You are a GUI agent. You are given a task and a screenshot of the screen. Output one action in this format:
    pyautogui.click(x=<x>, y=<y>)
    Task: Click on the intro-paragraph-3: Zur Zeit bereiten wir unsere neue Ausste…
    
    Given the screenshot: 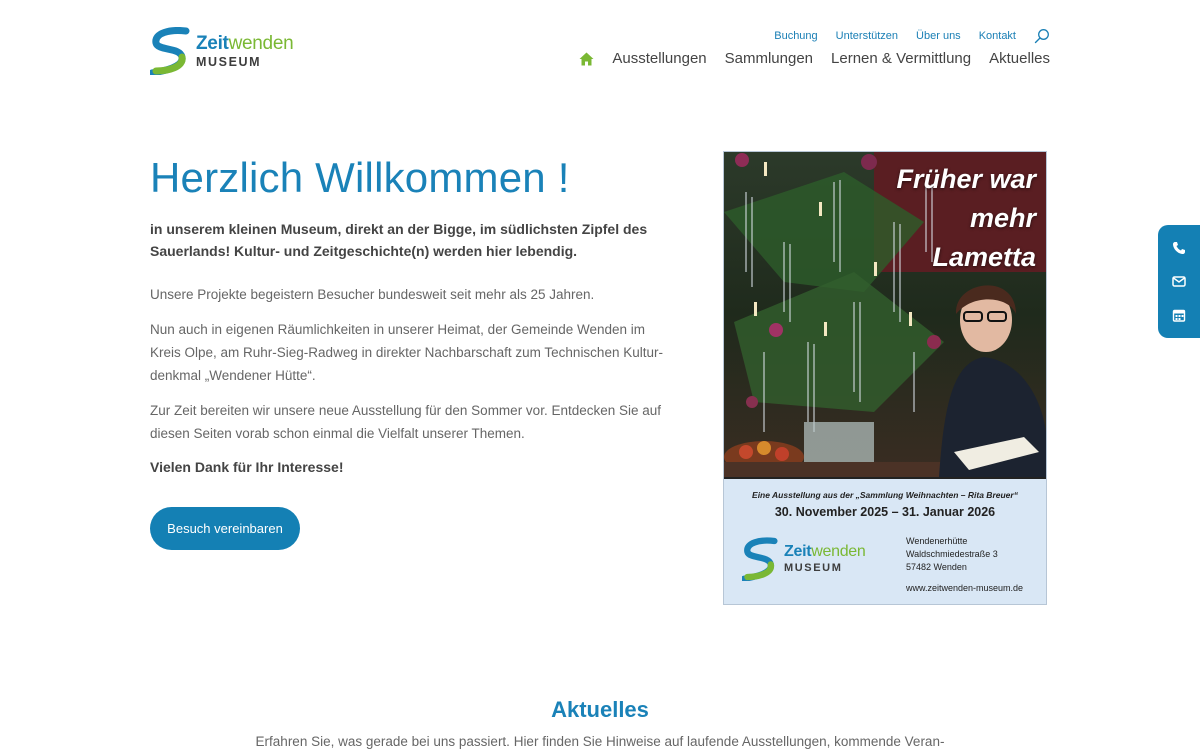 What is the action you would take?
    pyautogui.click(x=406, y=422)
    